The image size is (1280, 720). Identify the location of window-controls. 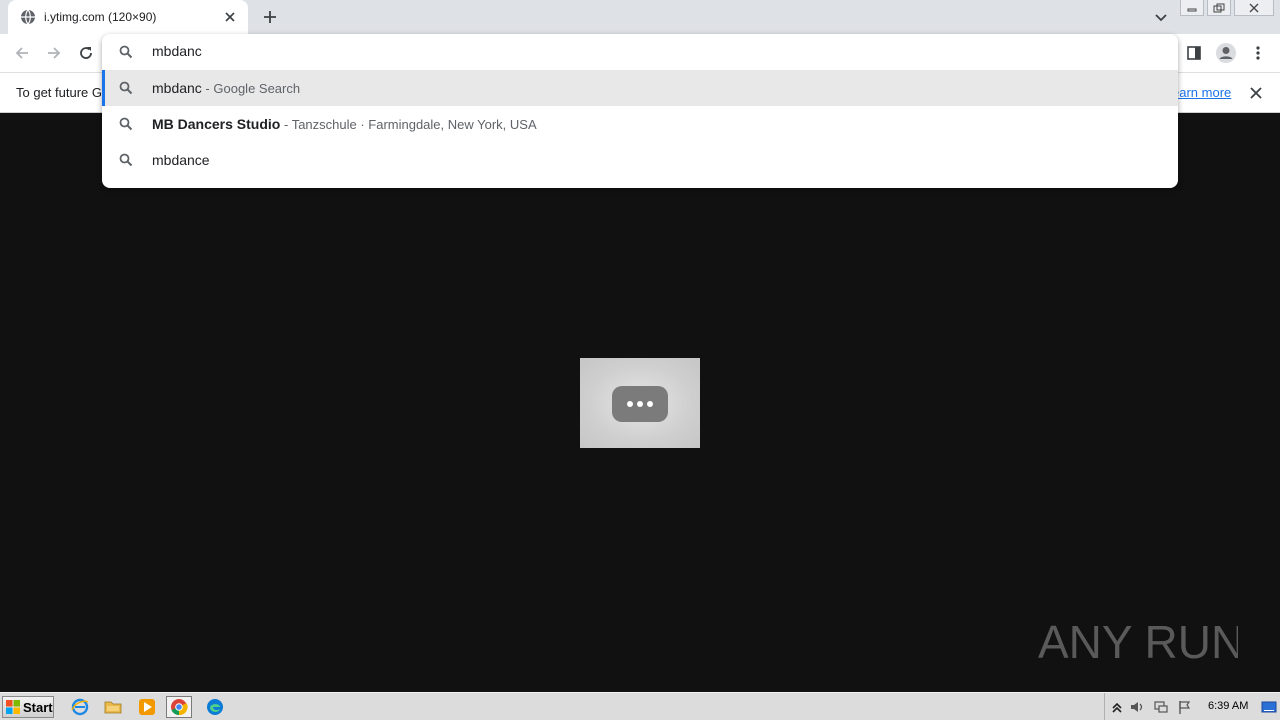
(1225, 9).